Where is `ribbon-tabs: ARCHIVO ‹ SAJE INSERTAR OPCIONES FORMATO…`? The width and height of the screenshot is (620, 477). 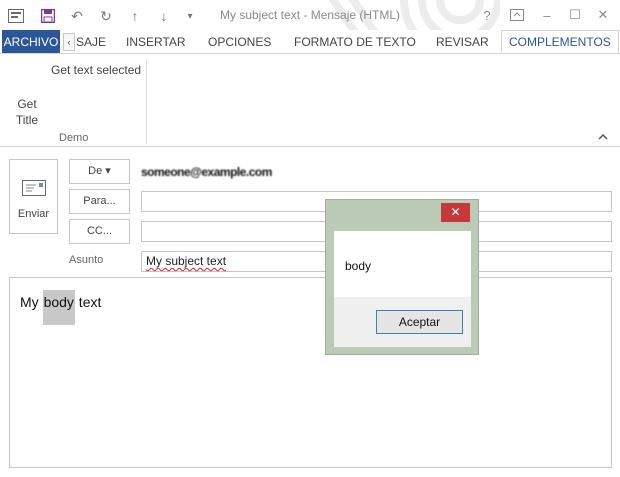
ribbon-tabs: ARCHIVO ‹ SAJE INSERTAR OPCIONES FORMATO… is located at coordinates (310, 42).